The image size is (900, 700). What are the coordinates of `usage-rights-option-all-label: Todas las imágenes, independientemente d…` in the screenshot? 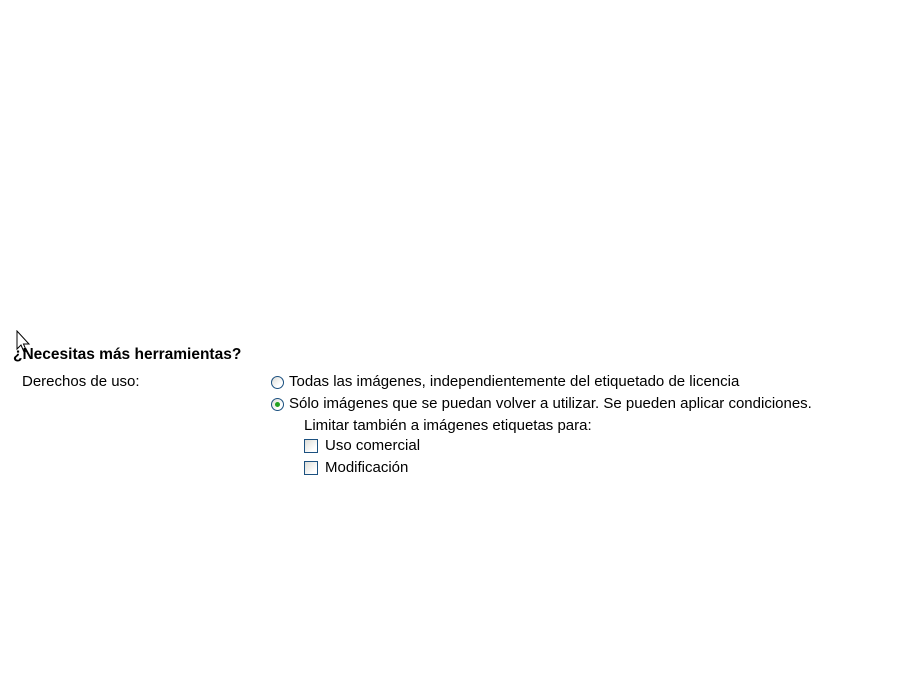 It's located at (514, 381).